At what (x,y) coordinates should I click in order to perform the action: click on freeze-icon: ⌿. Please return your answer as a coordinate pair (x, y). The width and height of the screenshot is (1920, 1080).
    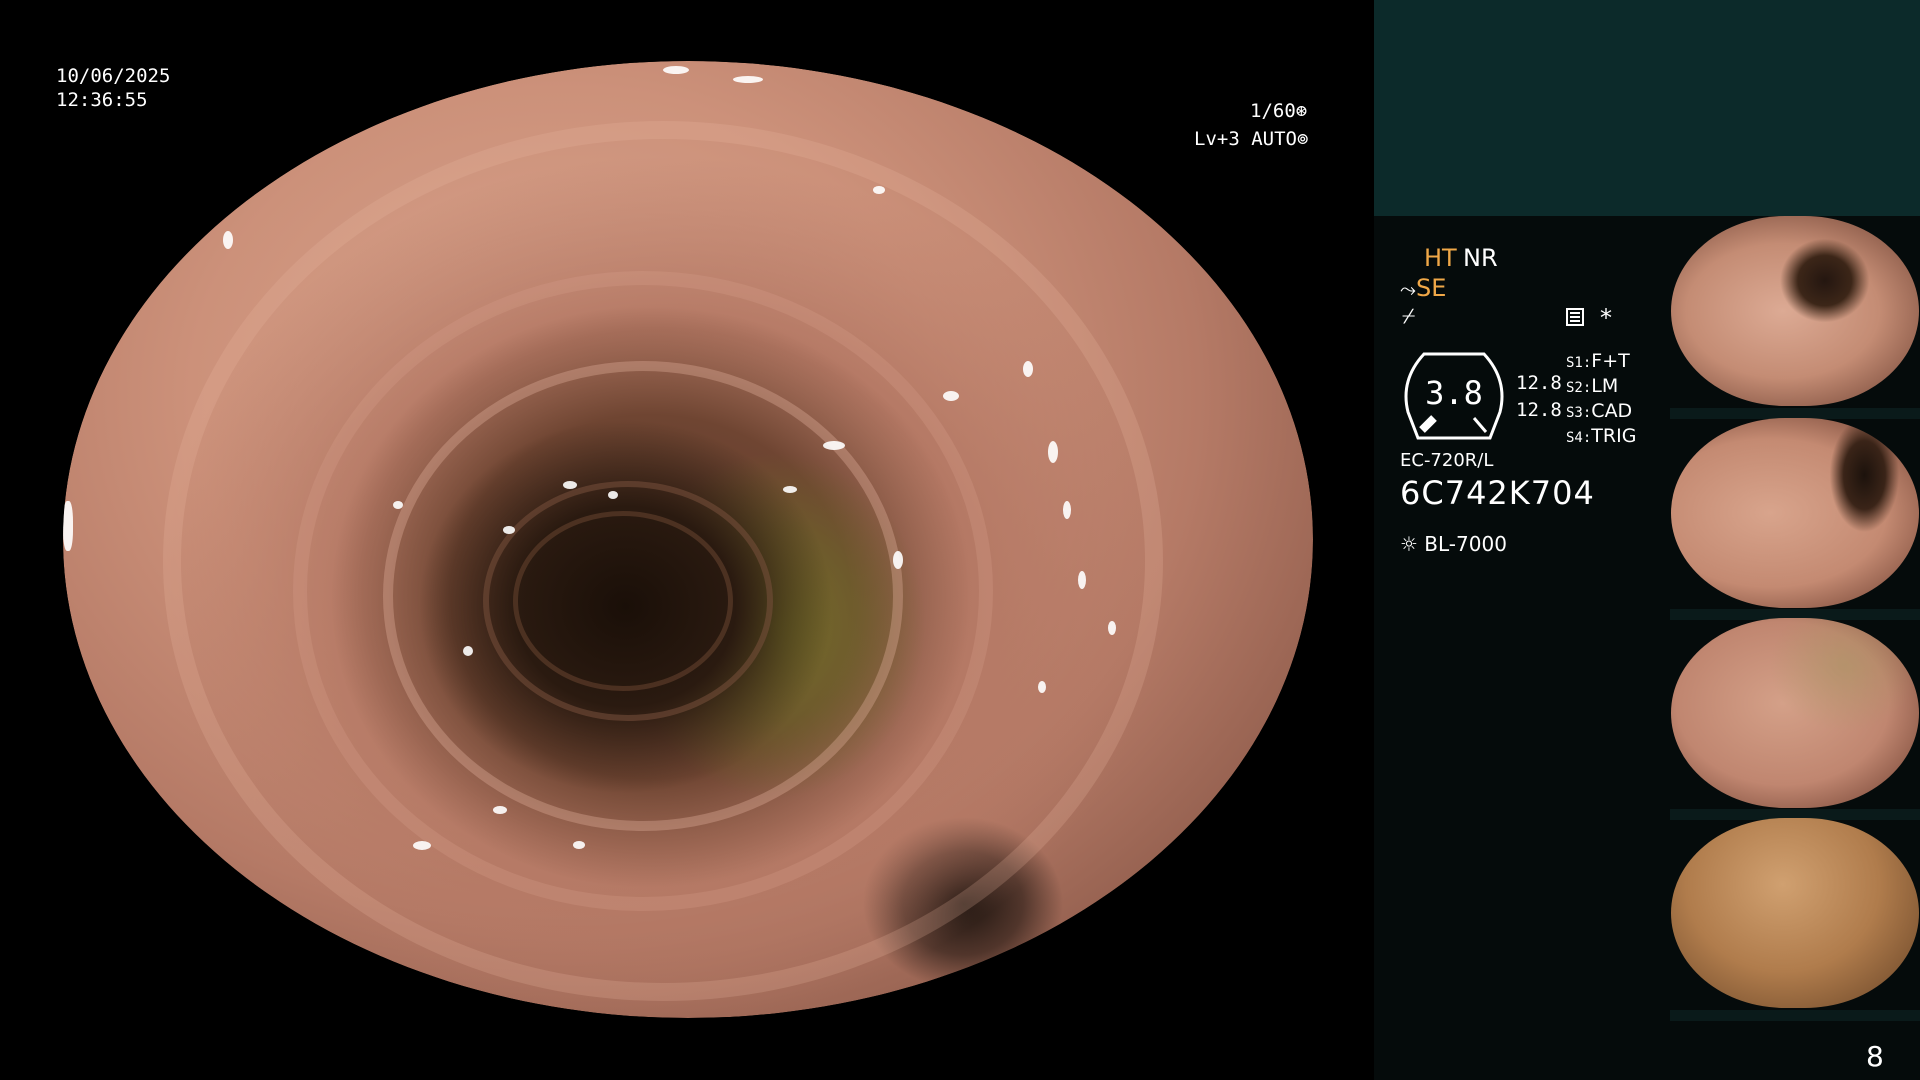
    Looking at the image, I should click on (1409, 316).